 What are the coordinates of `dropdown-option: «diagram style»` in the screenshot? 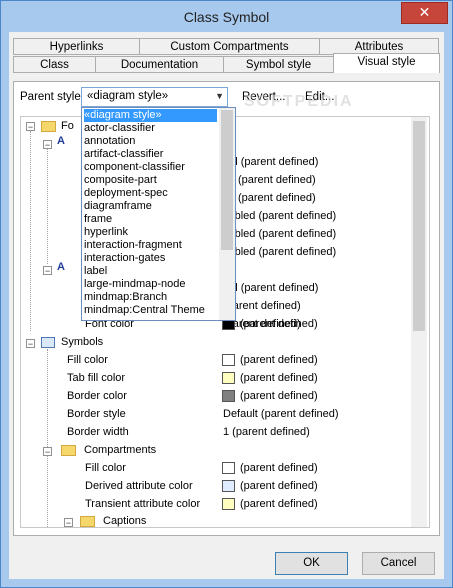 It's located at (150, 115).